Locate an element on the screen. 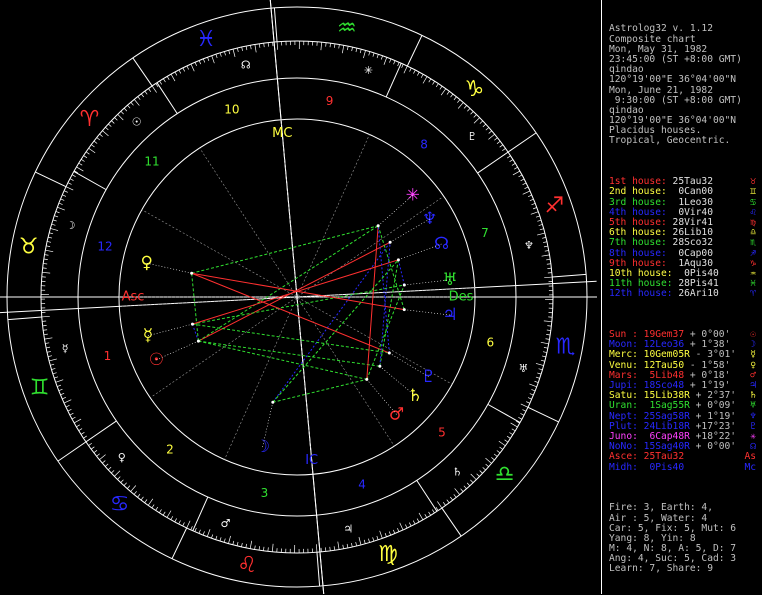 The image size is (762, 595). sign-icon-pisces: ♓ is located at coordinates (206, 39).